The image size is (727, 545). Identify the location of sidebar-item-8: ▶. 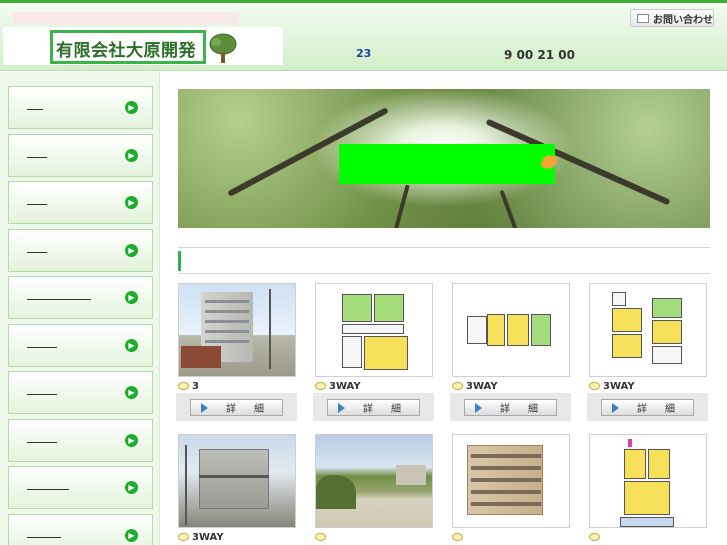
(80, 440).